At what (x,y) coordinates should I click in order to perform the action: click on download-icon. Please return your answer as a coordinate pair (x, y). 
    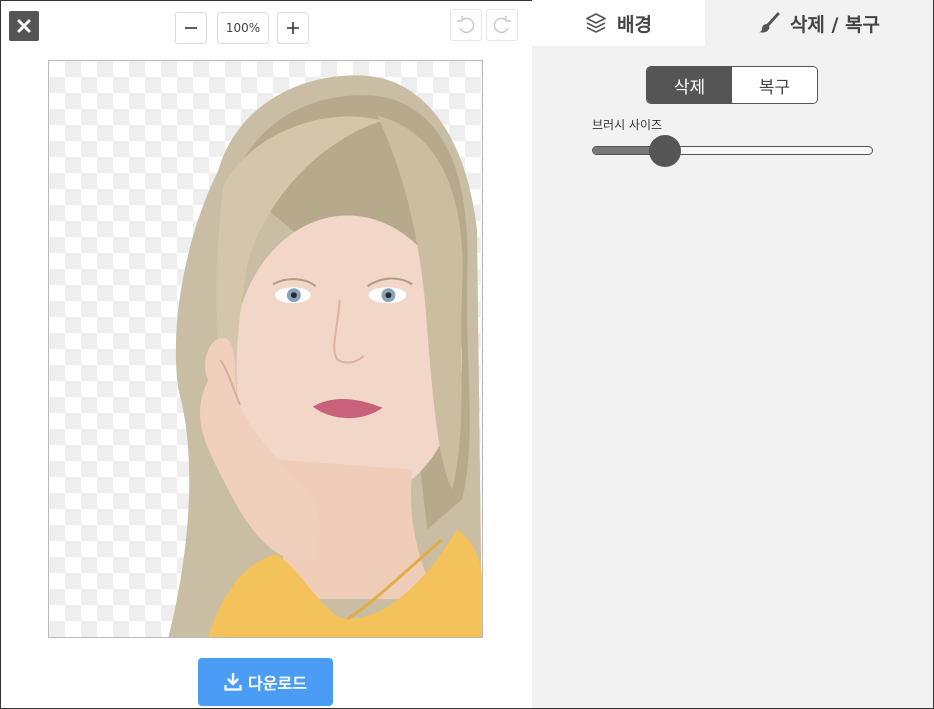
    Looking at the image, I should click on (233, 682).